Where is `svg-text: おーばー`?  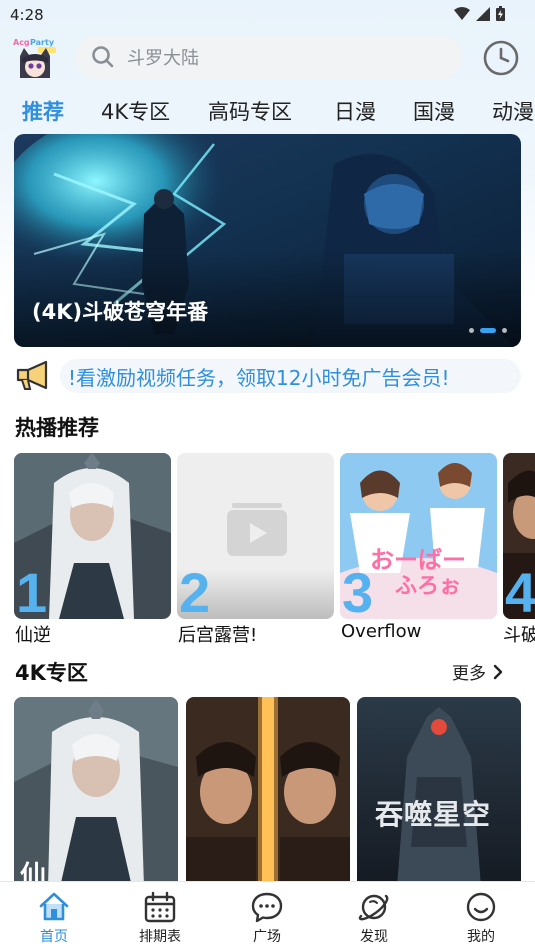
svg-text: おーばー is located at coordinates (418, 560).